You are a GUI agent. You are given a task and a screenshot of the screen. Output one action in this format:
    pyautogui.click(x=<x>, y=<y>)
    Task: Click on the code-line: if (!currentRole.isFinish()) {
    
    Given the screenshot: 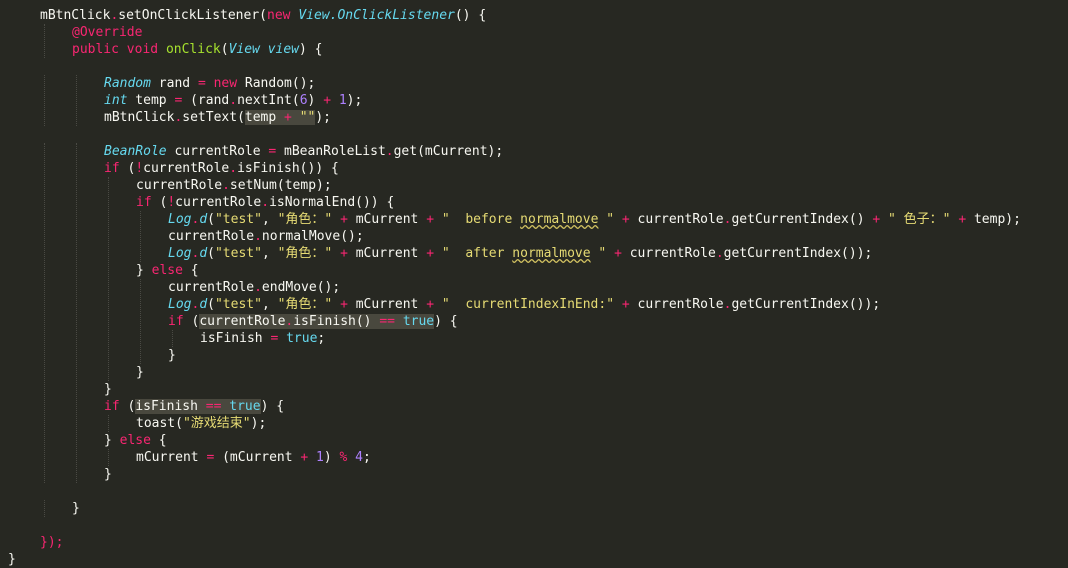 What is the action you would take?
    pyautogui.click(x=221, y=168)
    